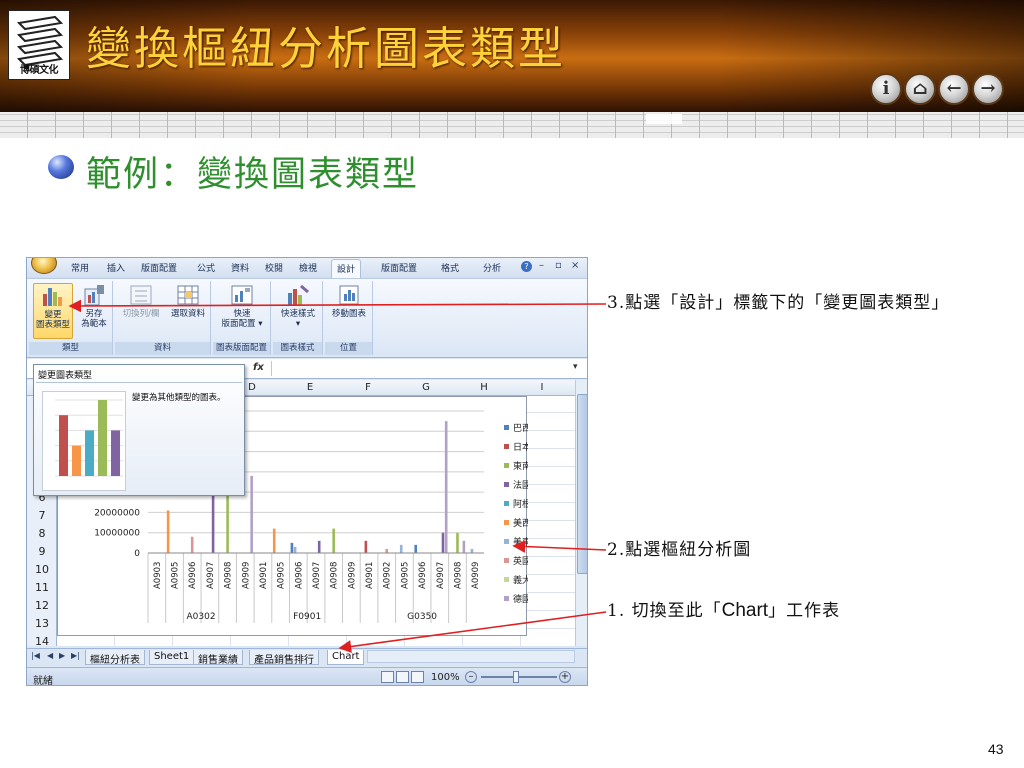 This screenshot has height=768, width=1024. I want to click on formula-input, so click(421, 368).